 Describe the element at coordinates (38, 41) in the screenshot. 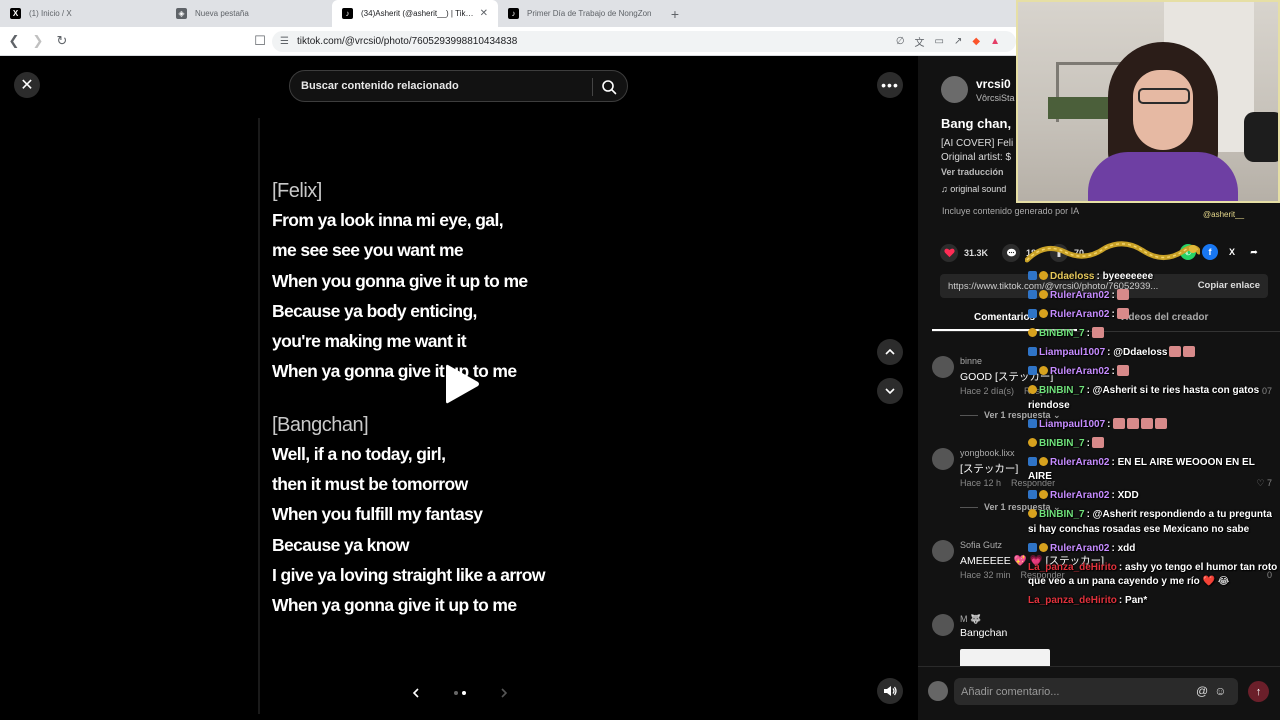

I see `forward-icon: ❯` at that location.